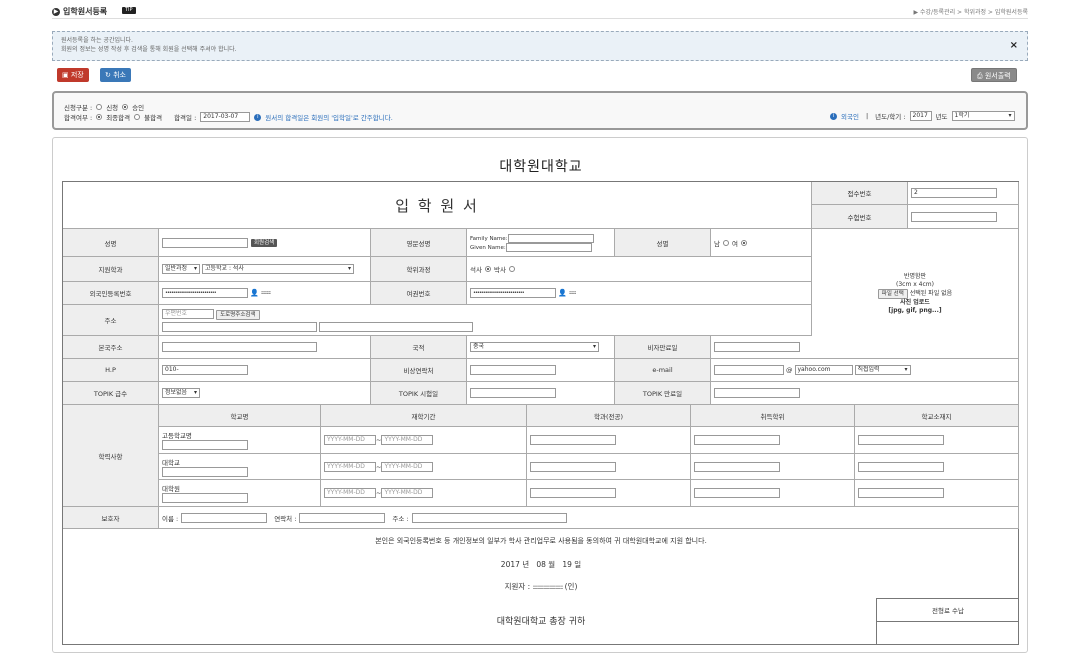 The image size is (1078, 657). Describe the element at coordinates (487, 269) in the screenshot. I see `master-radio` at that location.